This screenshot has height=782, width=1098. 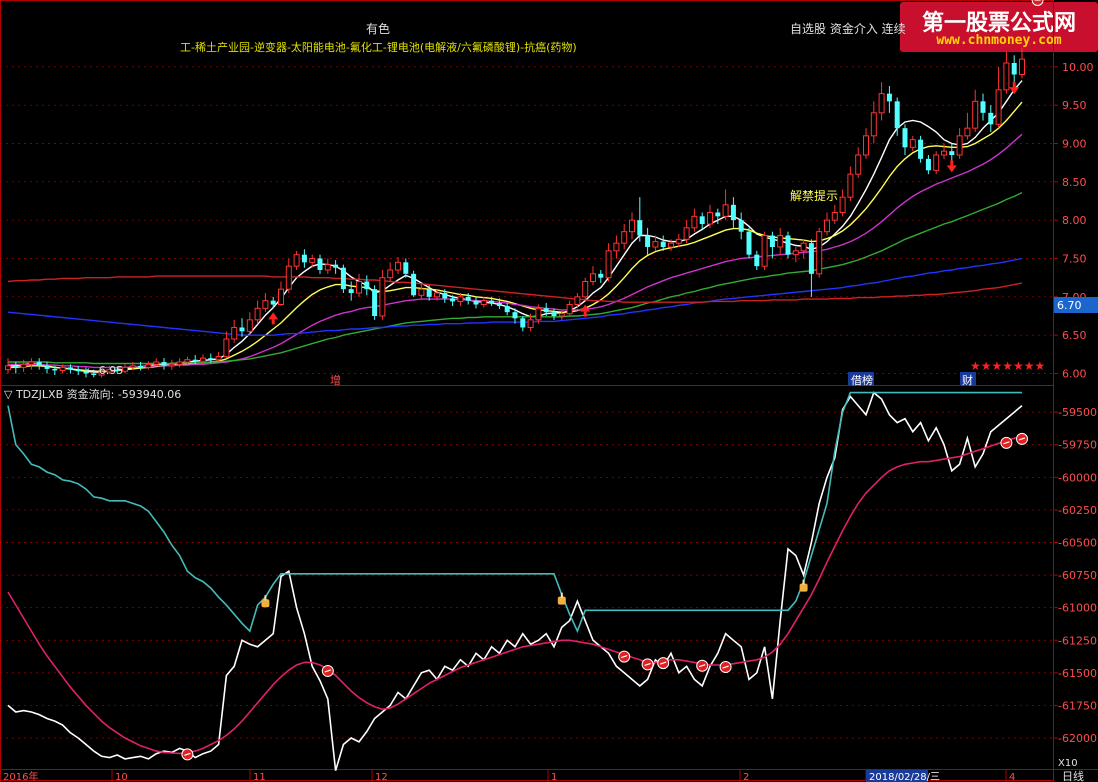 What do you see at coordinates (1074, 144) in the screenshot?
I see `price-tick-label: 9.00` at bounding box center [1074, 144].